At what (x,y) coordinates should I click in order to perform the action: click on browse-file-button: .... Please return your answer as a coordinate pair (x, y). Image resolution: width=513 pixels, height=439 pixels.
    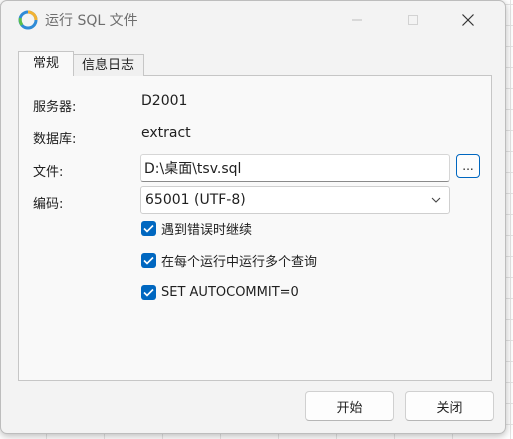
    Looking at the image, I should click on (468, 166).